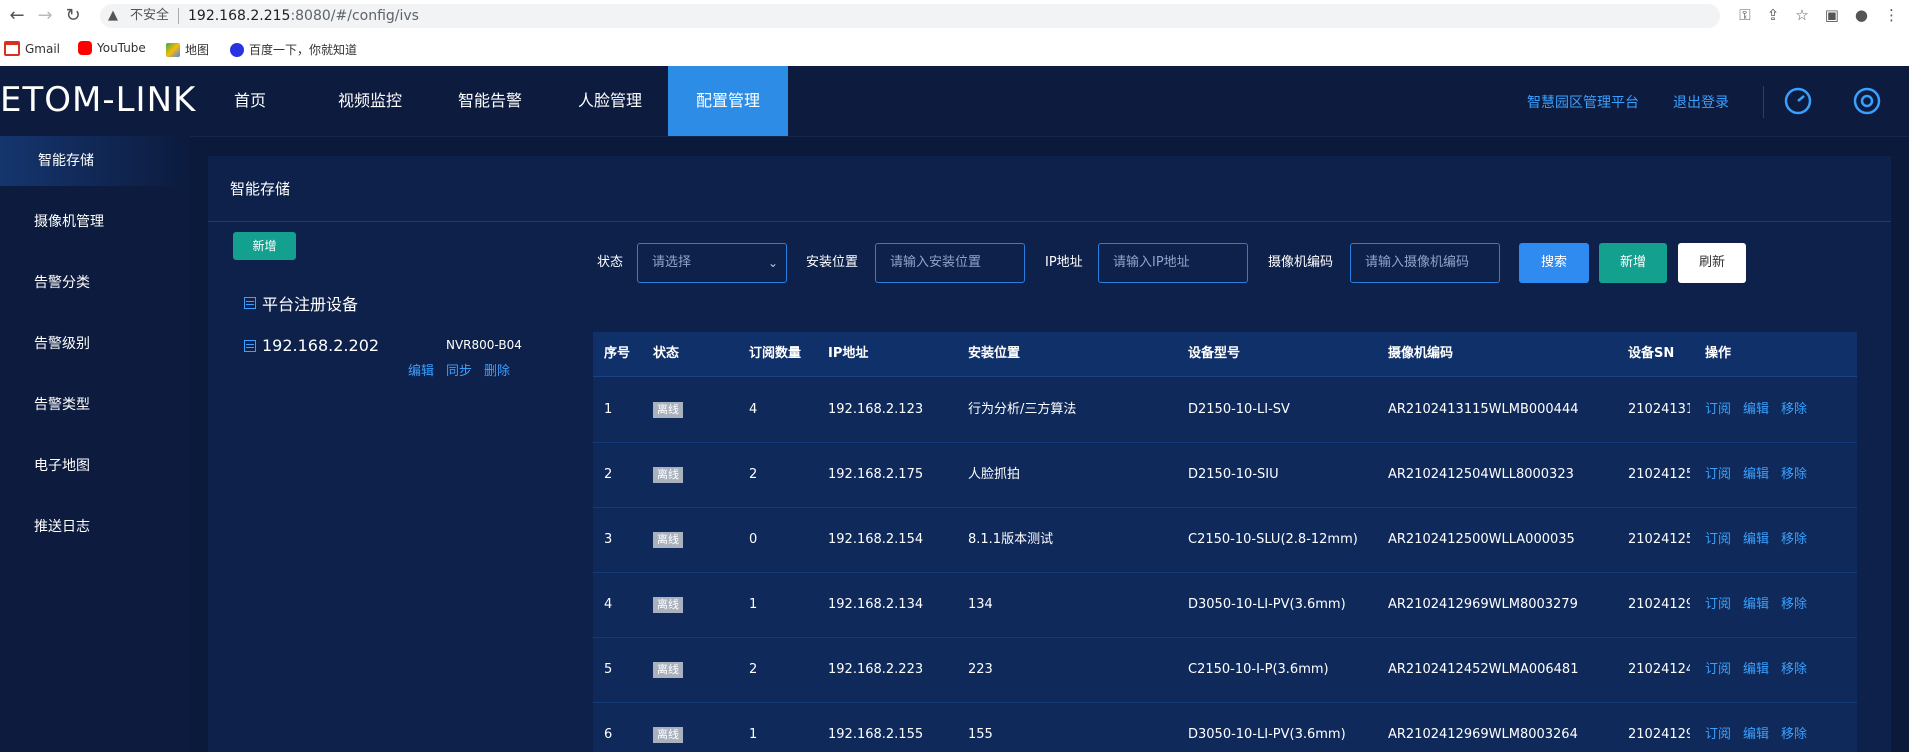  What do you see at coordinates (668, 539) in the screenshot?
I see `status-badge: 离线` at bounding box center [668, 539].